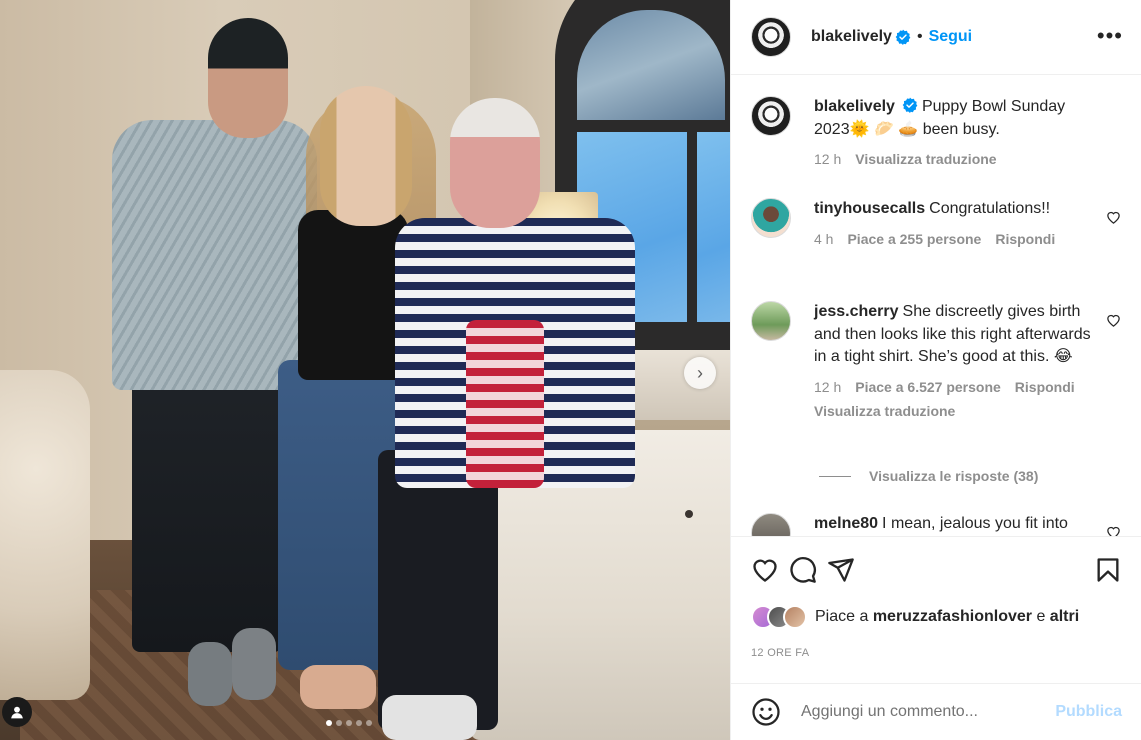 The image size is (1141, 740). Describe the element at coordinates (803, 570) in the screenshot. I see `comment-icon` at that location.